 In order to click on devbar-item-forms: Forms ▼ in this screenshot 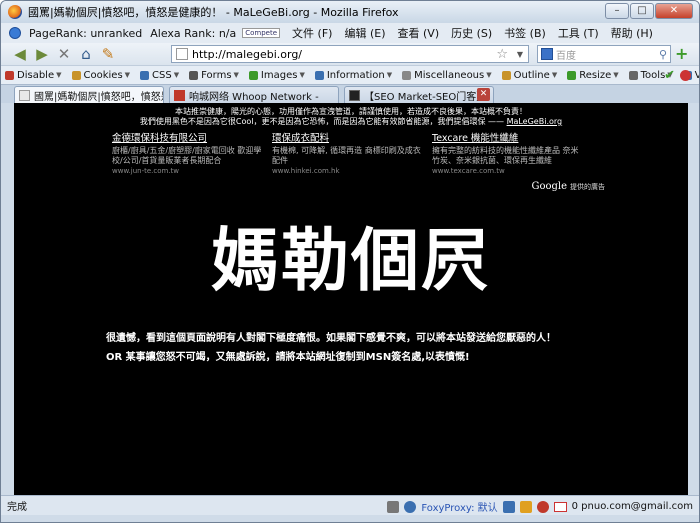, I will do `click(214, 75)`.